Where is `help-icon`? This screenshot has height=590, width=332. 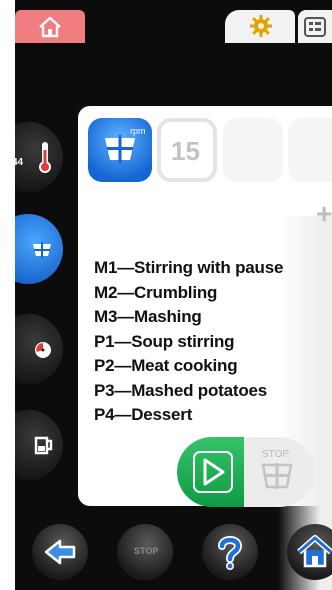 help-icon is located at coordinates (230, 553).